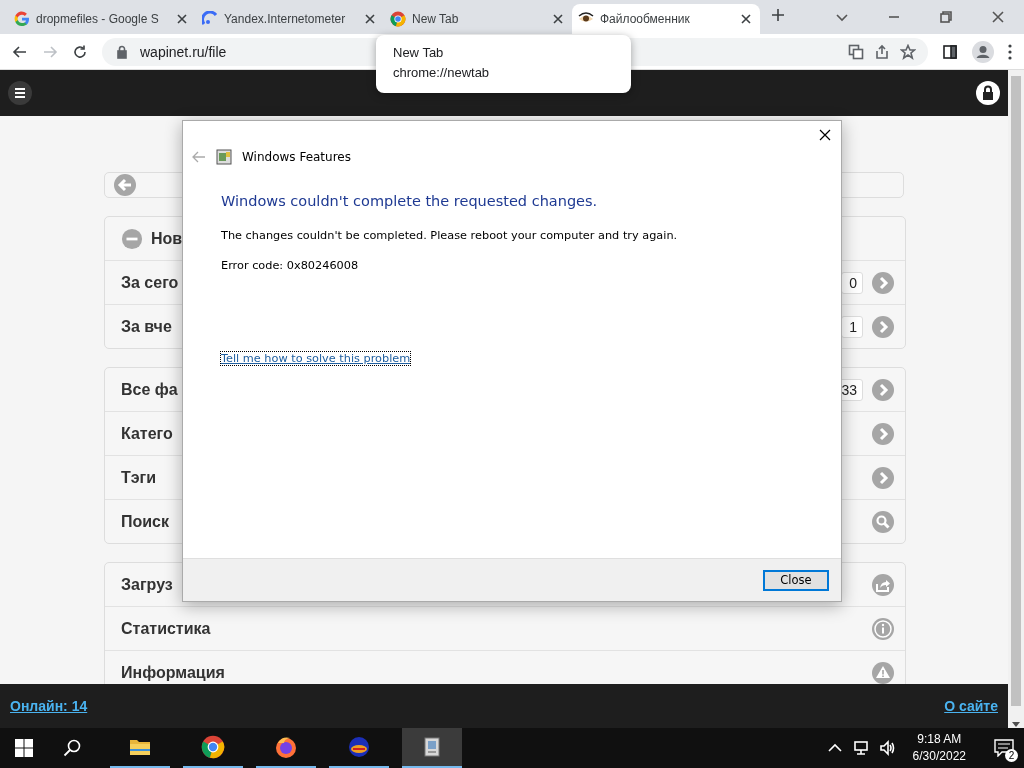 The height and width of the screenshot is (768, 1024). Describe the element at coordinates (150, 282) in the screenshot. I see `menu-label: За сего` at that location.